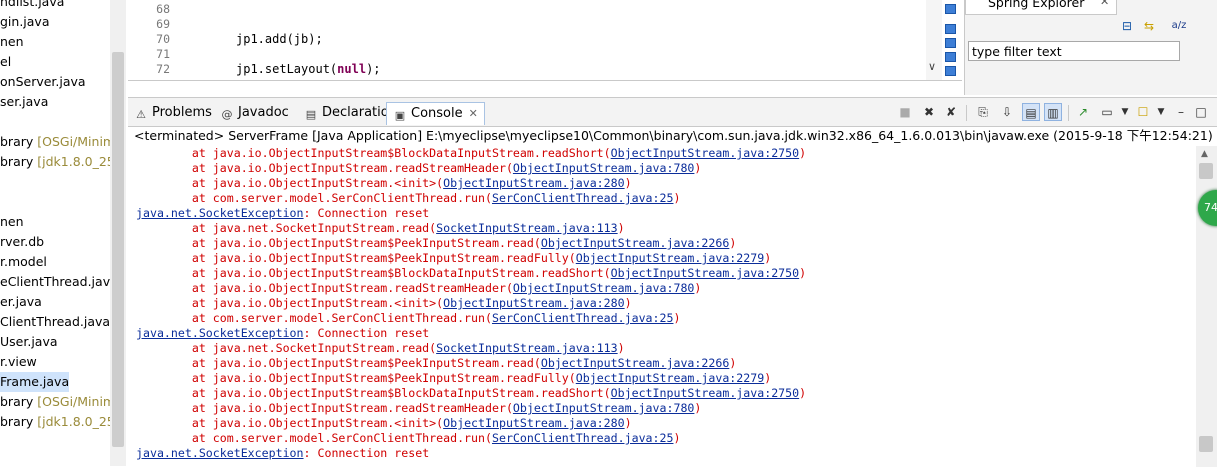 The image size is (1217, 467). Describe the element at coordinates (1127, 26) in the screenshot. I see `collapse-all-icon: ⊟` at that location.